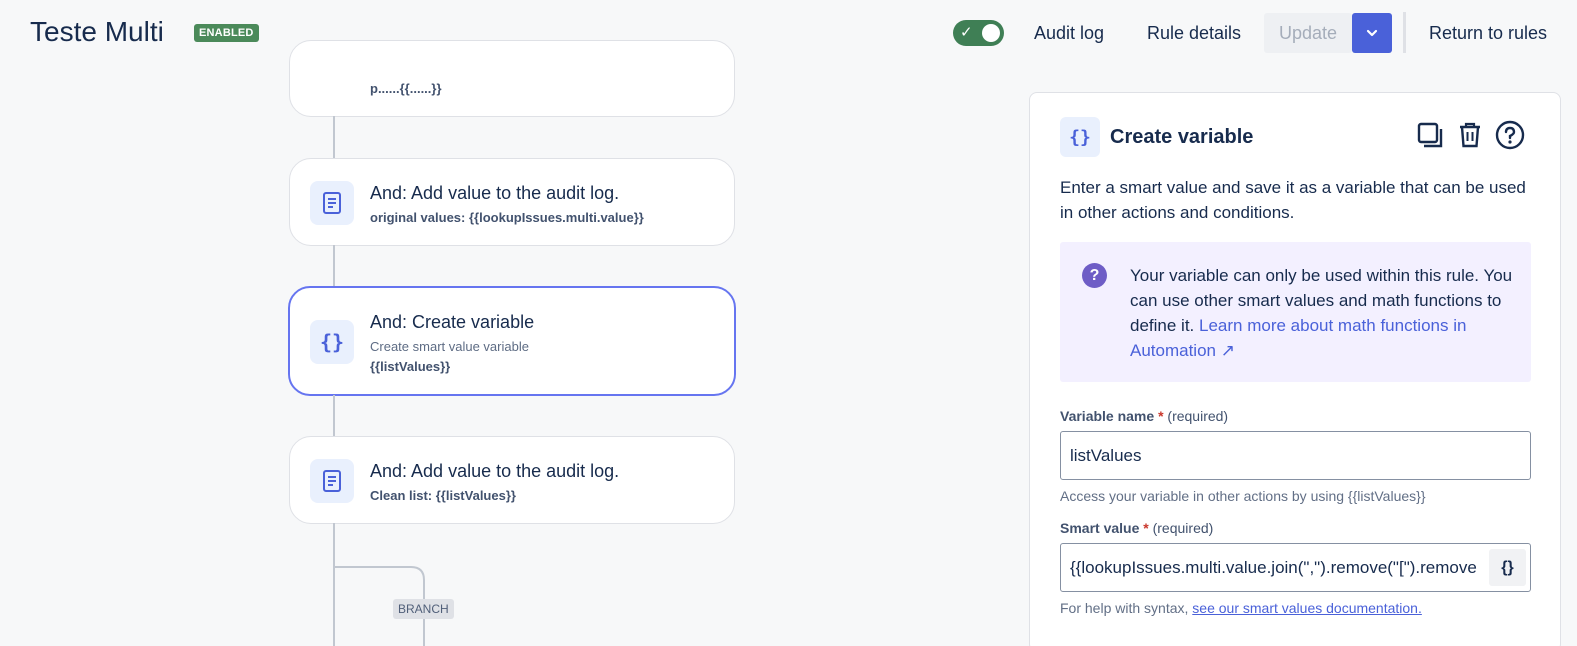 This screenshot has width=1577, height=646. I want to click on copy-icon, so click(1430, 135).